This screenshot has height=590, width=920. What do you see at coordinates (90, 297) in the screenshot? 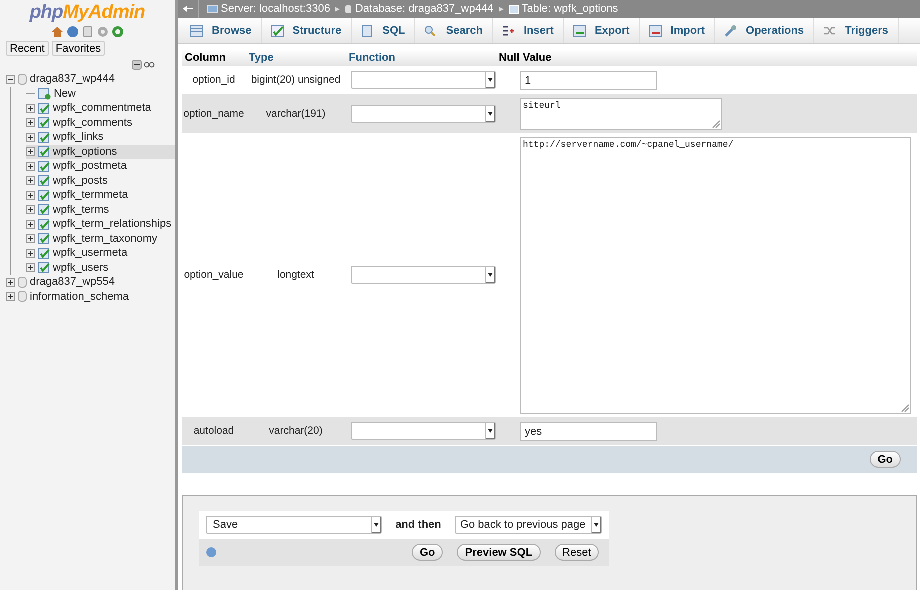
I see `tree-item: information_schema` at bounding box center [90, 297].